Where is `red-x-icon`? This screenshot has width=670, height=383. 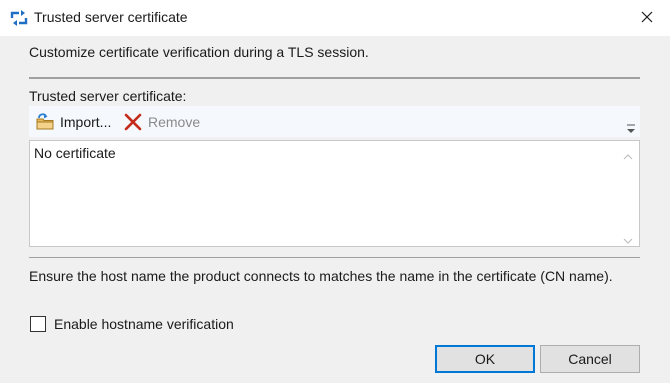 red-x-icon is located at coordinates (133, 122).